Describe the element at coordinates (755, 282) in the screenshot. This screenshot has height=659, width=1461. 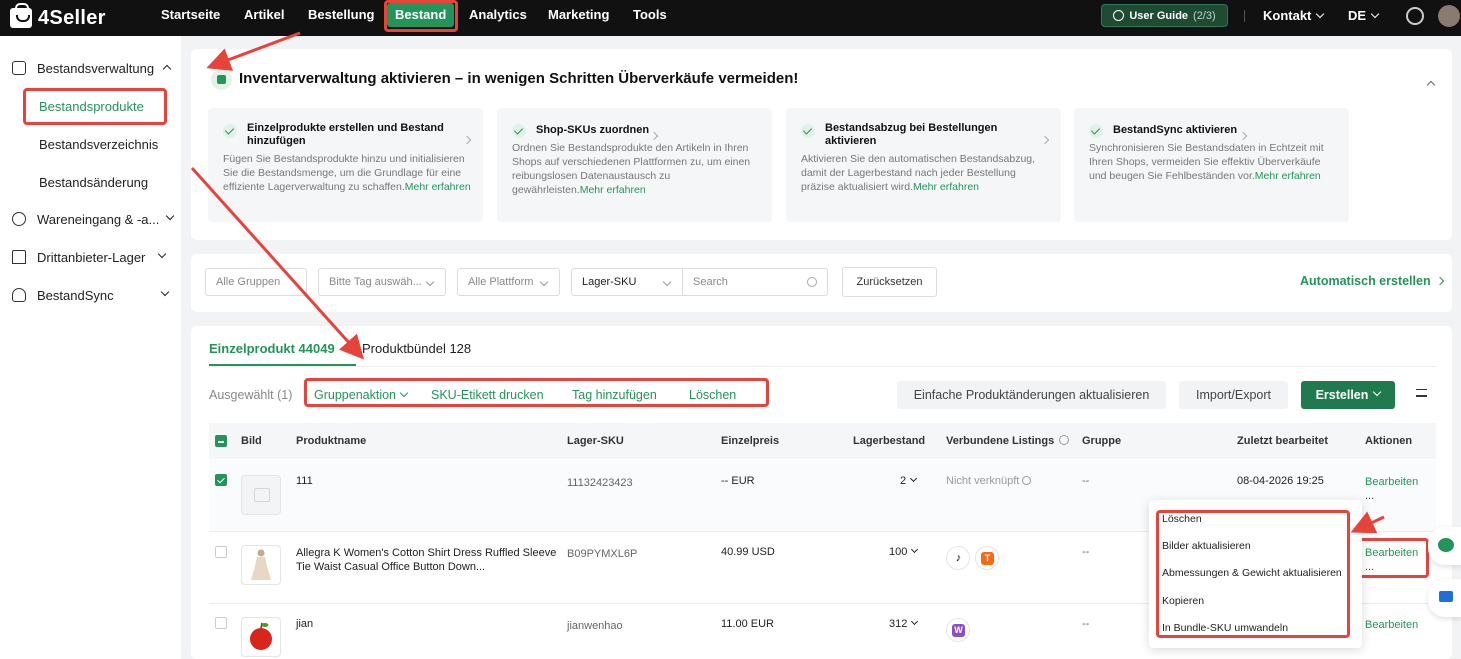
I see `search-input: Search` at that location.